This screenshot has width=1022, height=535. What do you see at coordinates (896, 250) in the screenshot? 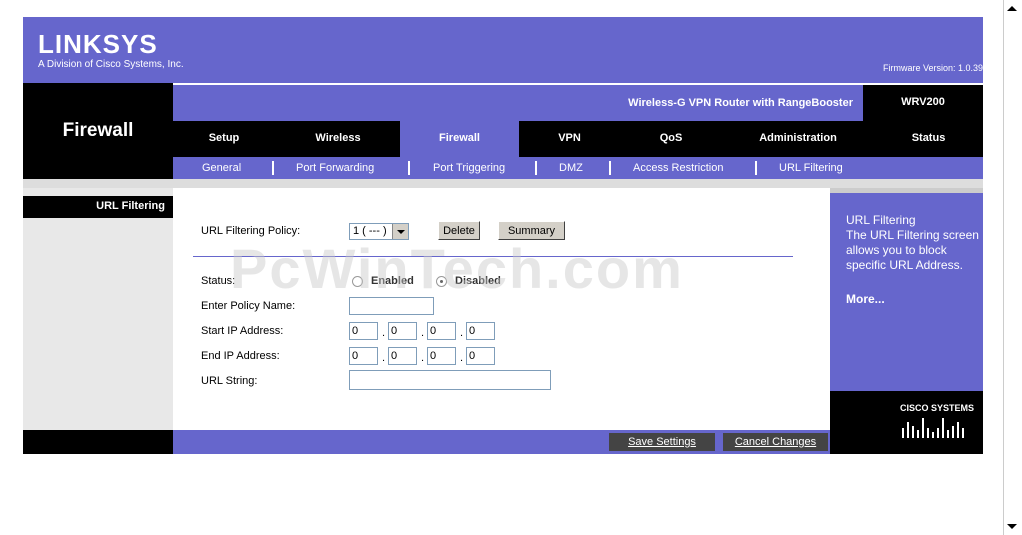
I see `help-line-2: allows you to block` at bounding box center [896, 250].